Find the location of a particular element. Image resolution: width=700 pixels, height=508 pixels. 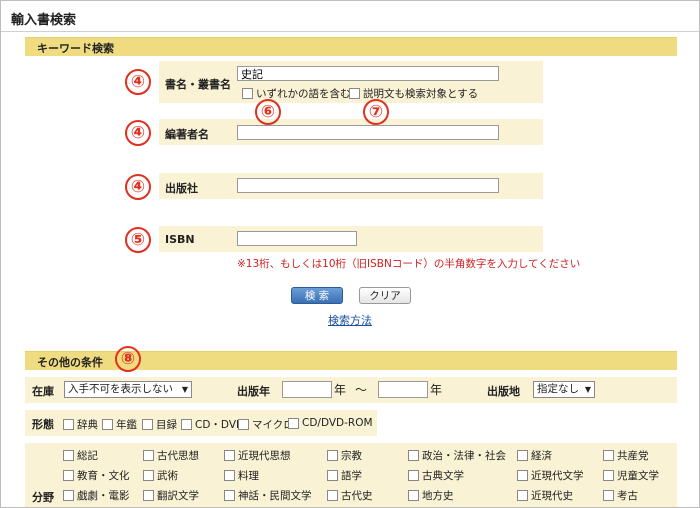

field-item-label: 地方史 is located at coordinates (438, 496).